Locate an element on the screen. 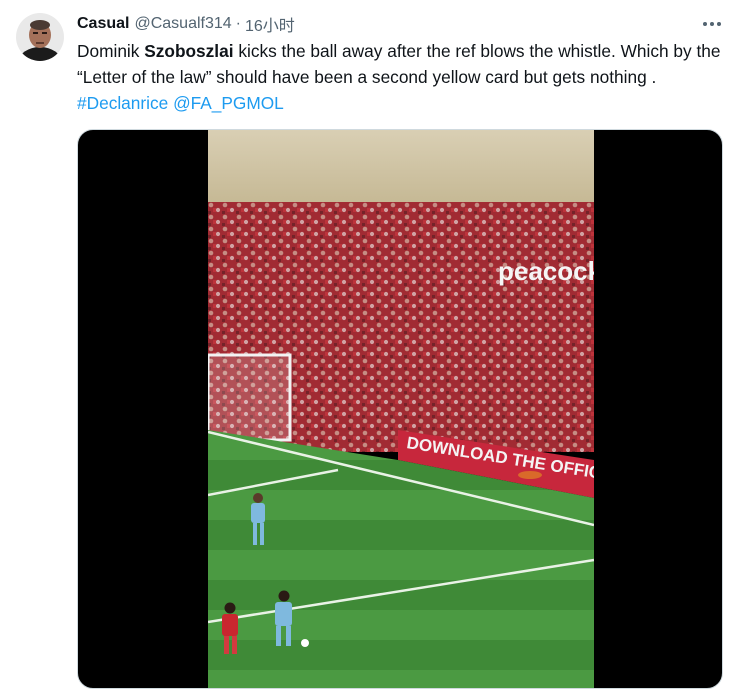  tweet-text-part1: Dominik is located at coordinates (111, 51).